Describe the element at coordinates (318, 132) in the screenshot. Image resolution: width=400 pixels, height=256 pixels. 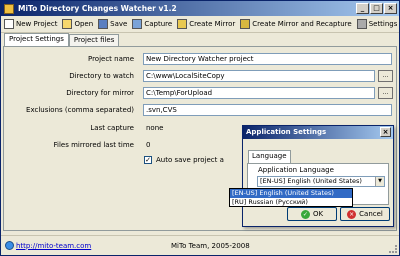
I see `dialog-title: Application Settings ×` at that location.